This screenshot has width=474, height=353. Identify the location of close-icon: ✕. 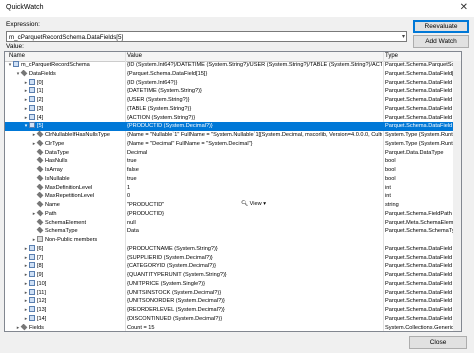
(464, 7).